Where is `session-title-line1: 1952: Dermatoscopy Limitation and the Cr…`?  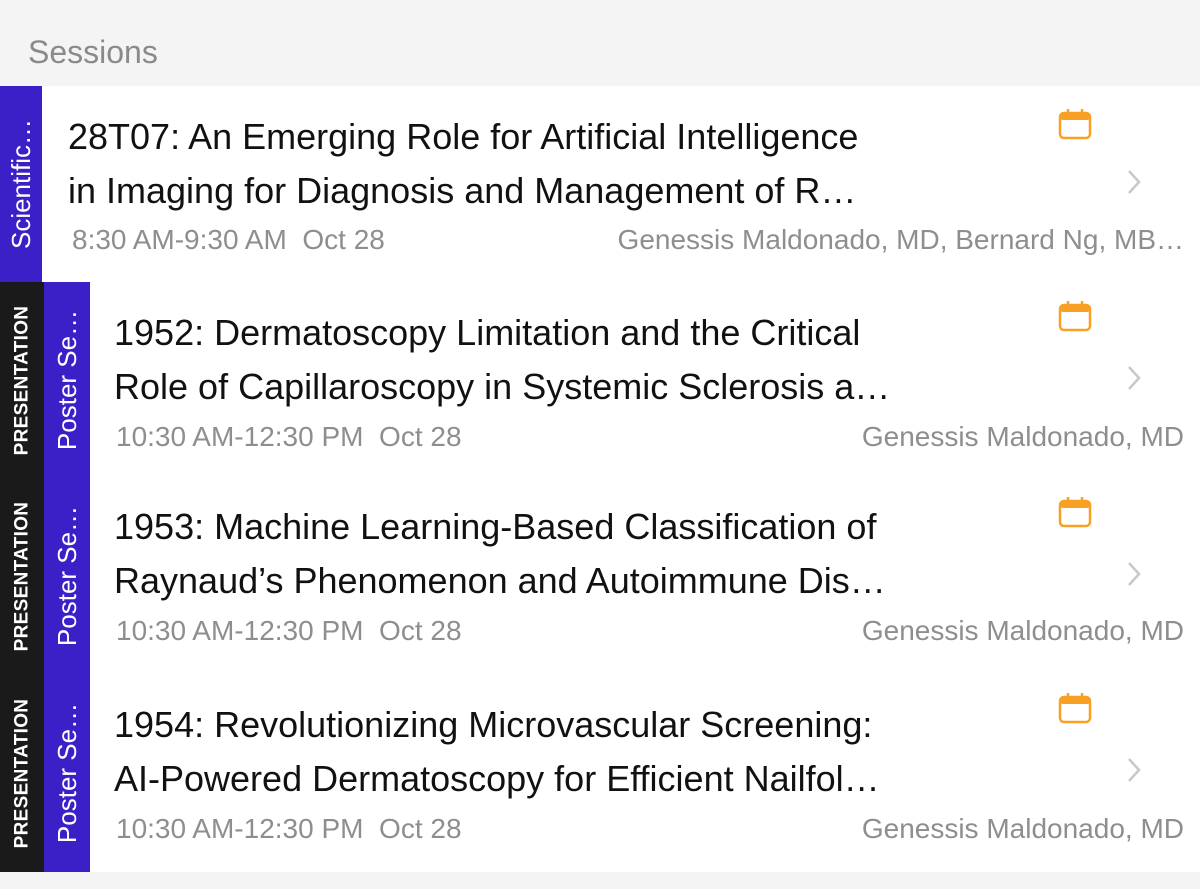 session-title-line1: 1952: Dermatoscopy Limitation and the Cr… is located at coordinates (487, 332).